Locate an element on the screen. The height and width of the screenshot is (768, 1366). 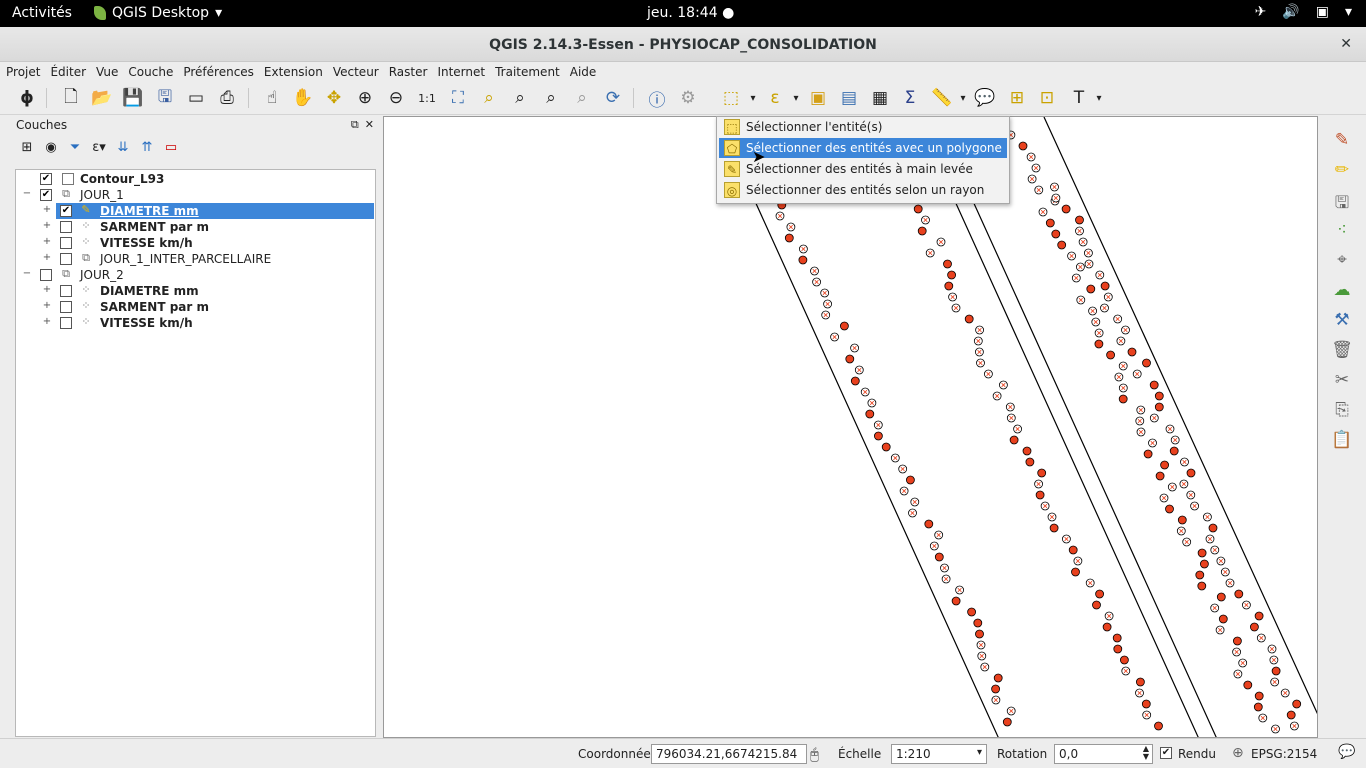
system-tray: ✈ 🔊 ▣ ▾ is located at coordinates (1303, 12).